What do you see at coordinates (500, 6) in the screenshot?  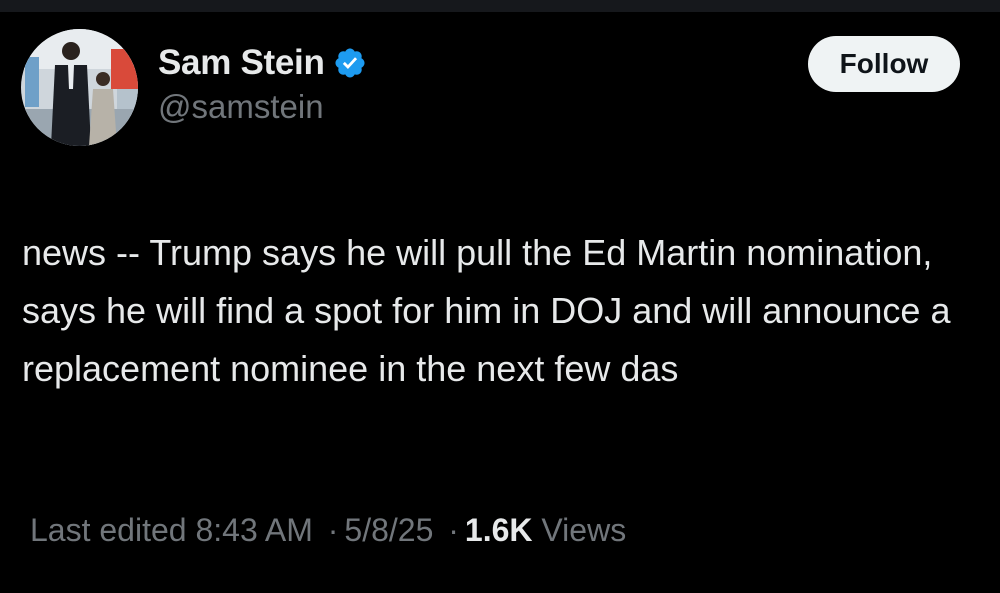 I see `top-bar` at bounding box center [500, 6].